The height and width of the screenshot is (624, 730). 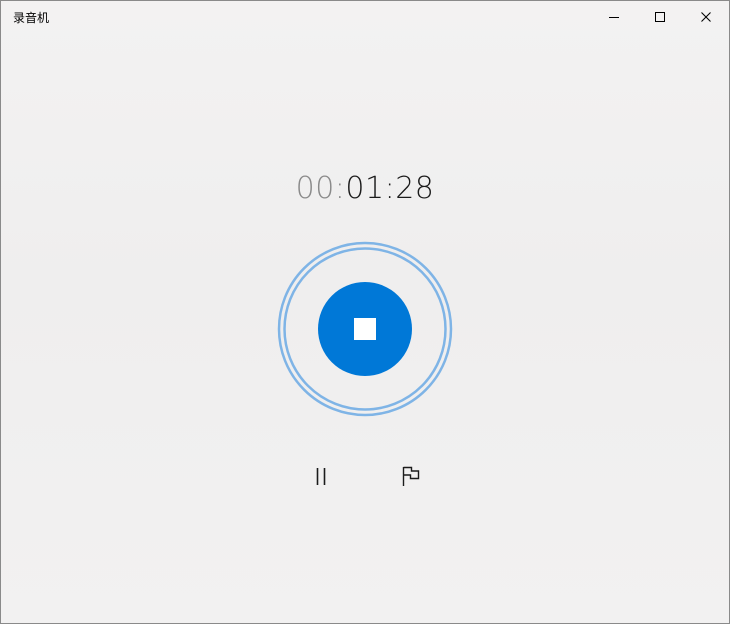 I want to click on timer-hours: 00, so click(x=315, y=188).